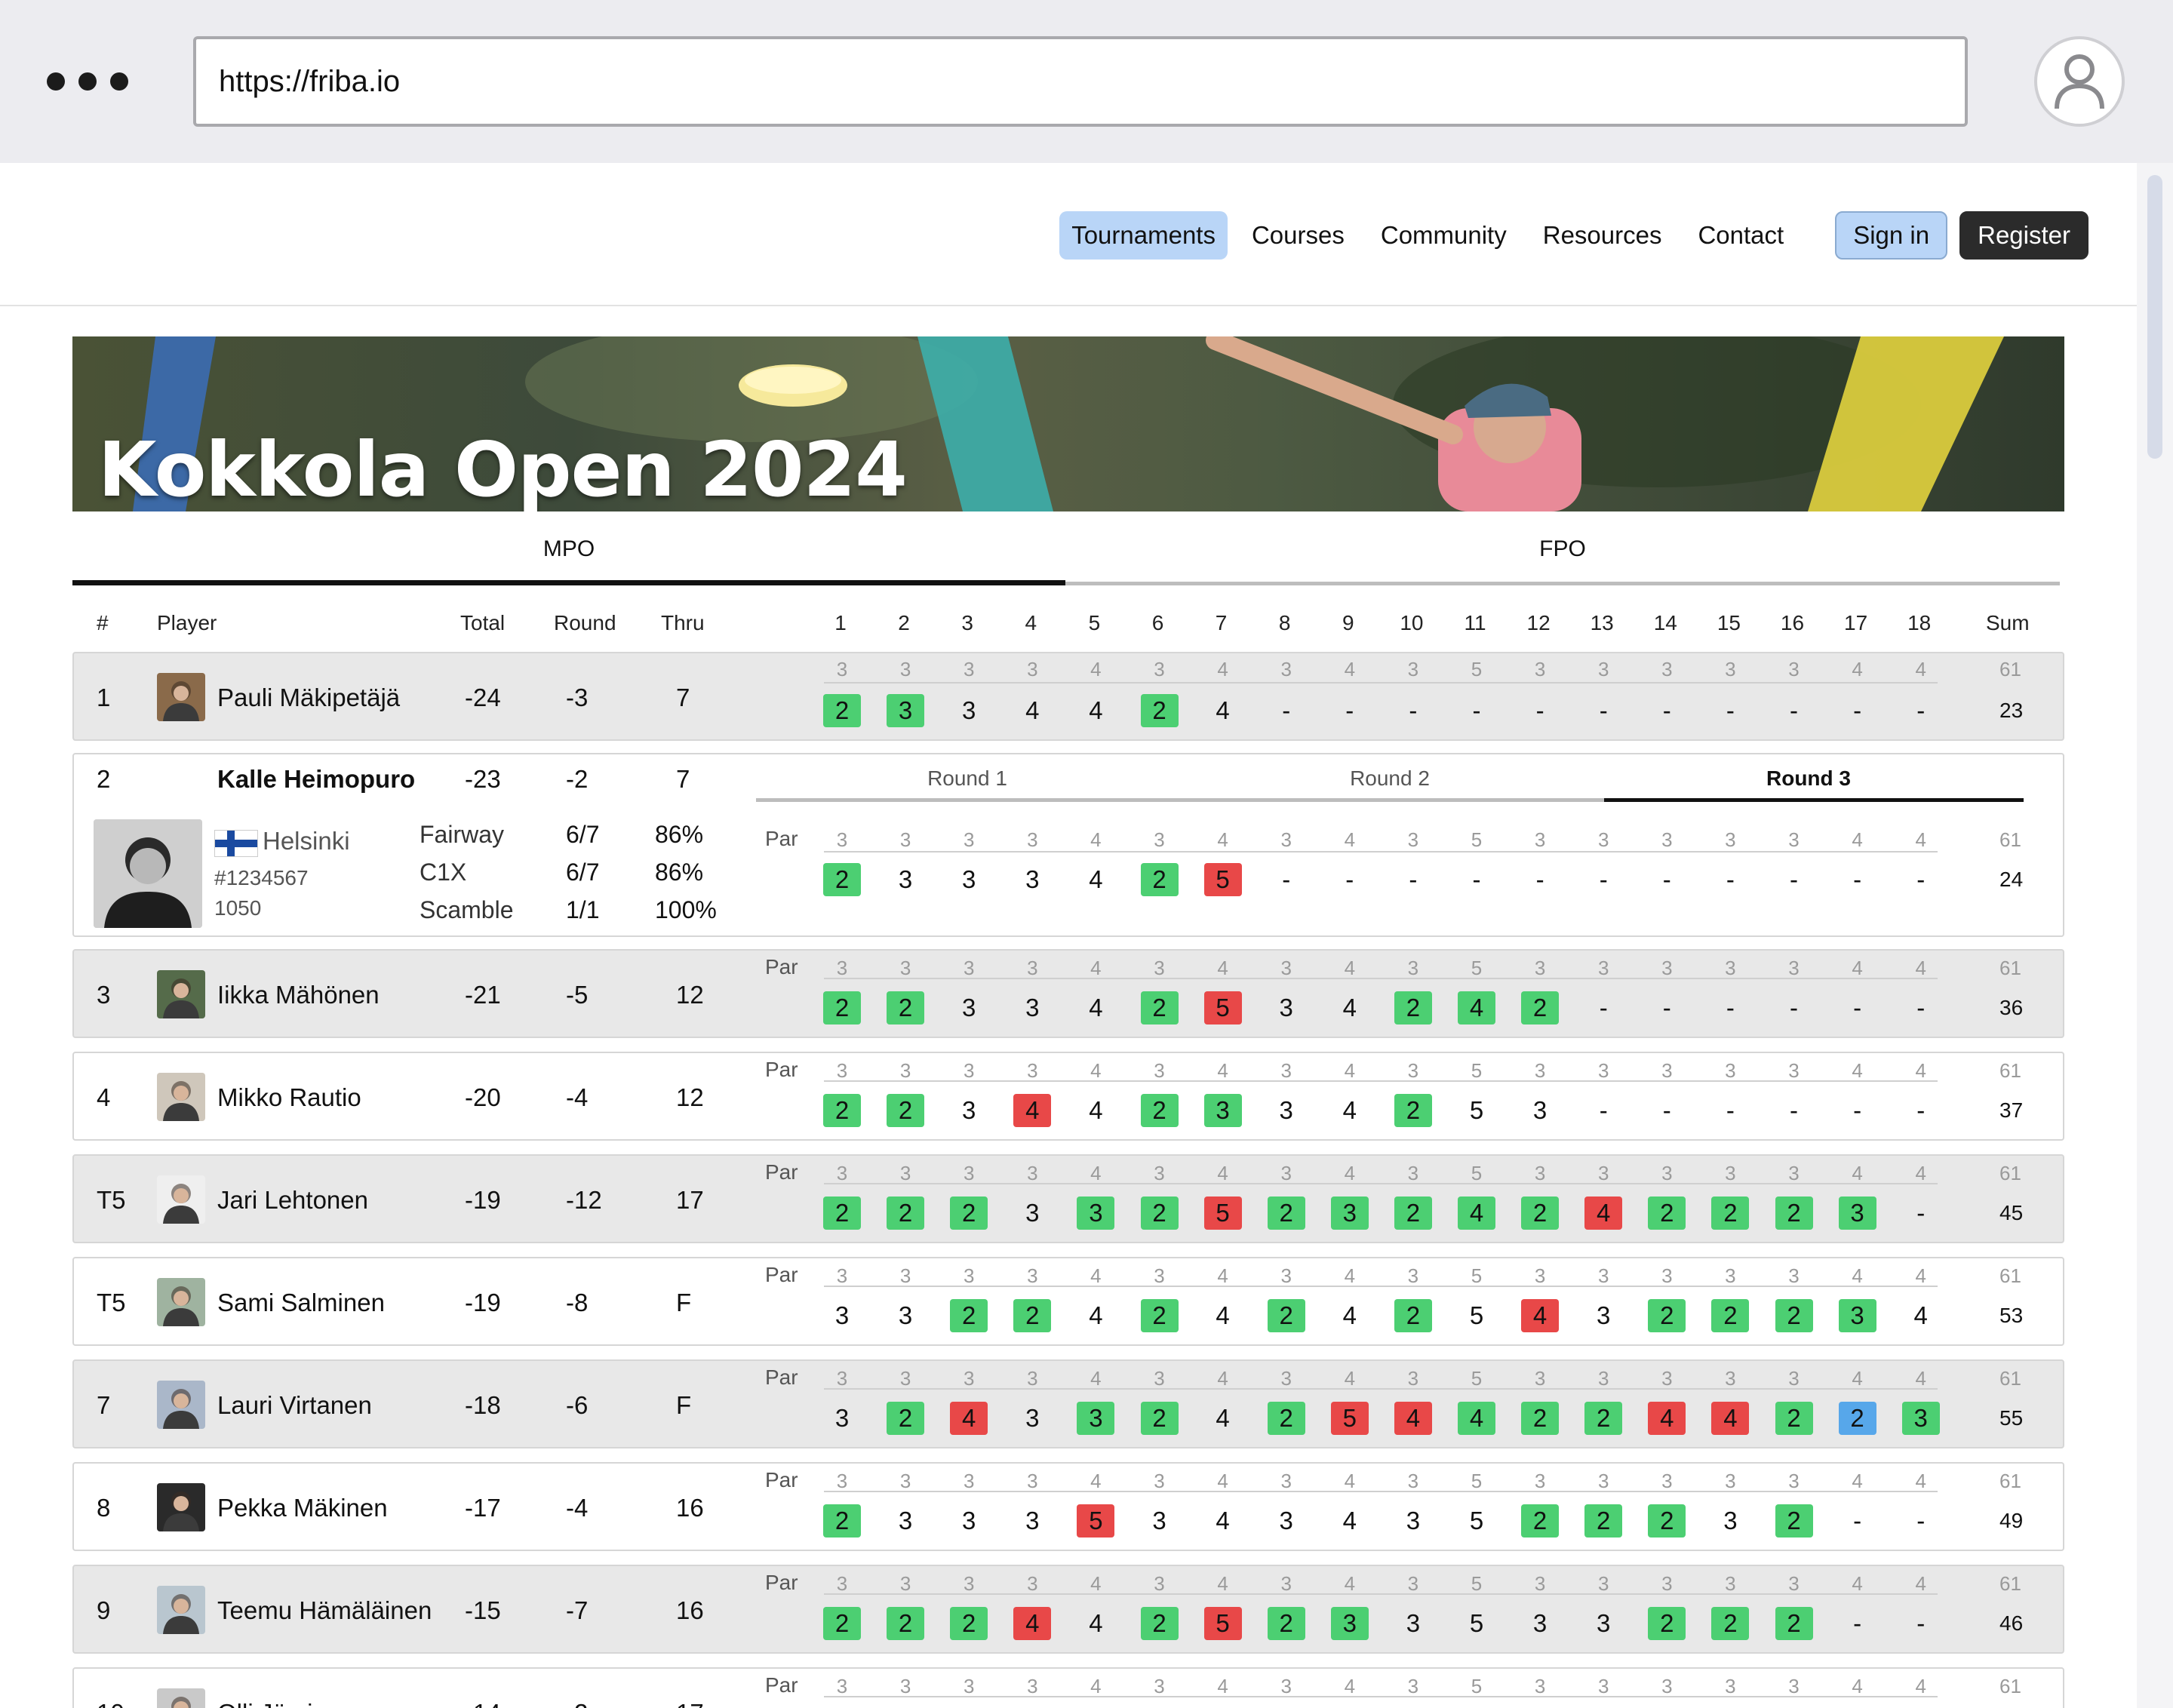 Image resolution: width=2173 pixels, height=1708 pixels. I want to click on nav-resources: Resources, so click(1602, 235).